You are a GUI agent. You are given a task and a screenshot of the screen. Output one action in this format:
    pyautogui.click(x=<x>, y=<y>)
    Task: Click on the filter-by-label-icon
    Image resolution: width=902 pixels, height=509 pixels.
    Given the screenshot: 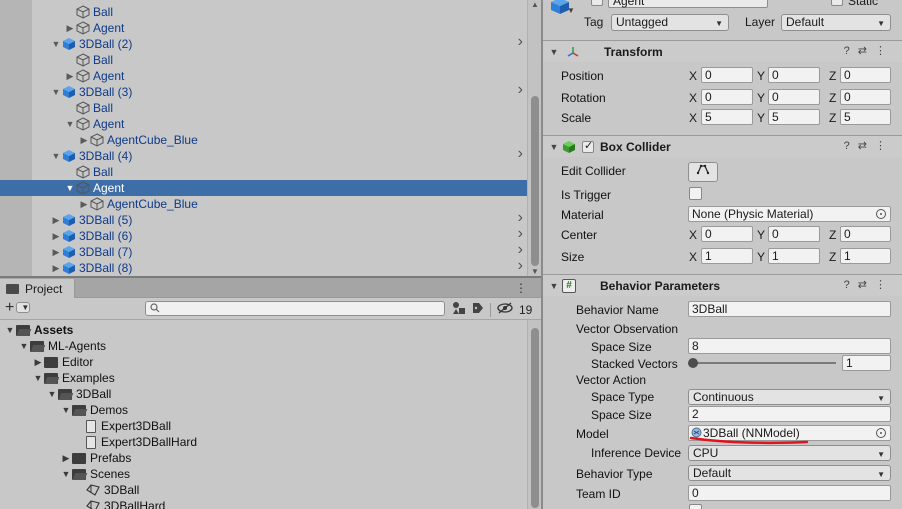 What is the action you would take?
    pyautogui.click(x=478, y=309)
    